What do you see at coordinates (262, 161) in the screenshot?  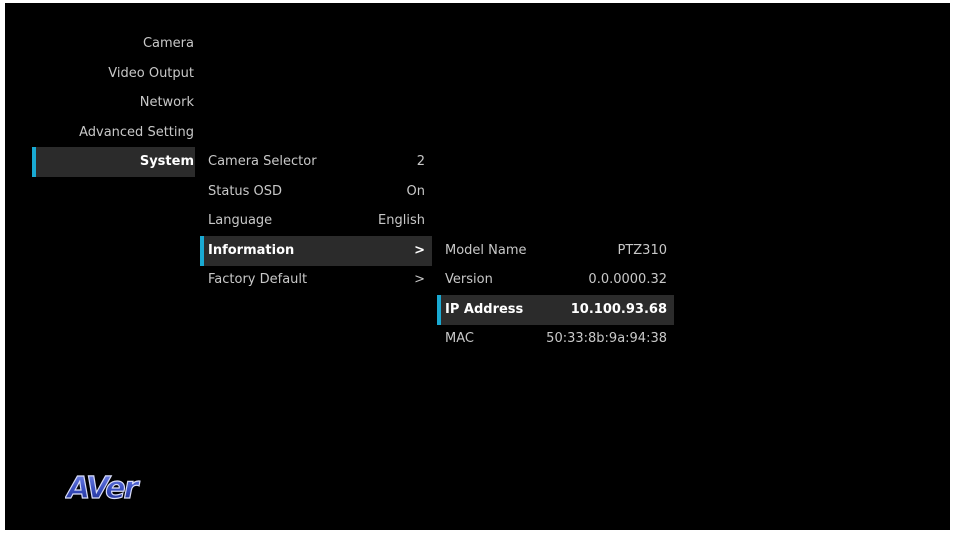 I see `system-menu-item-label: Camera Selector` at bounding box center [262, 161].